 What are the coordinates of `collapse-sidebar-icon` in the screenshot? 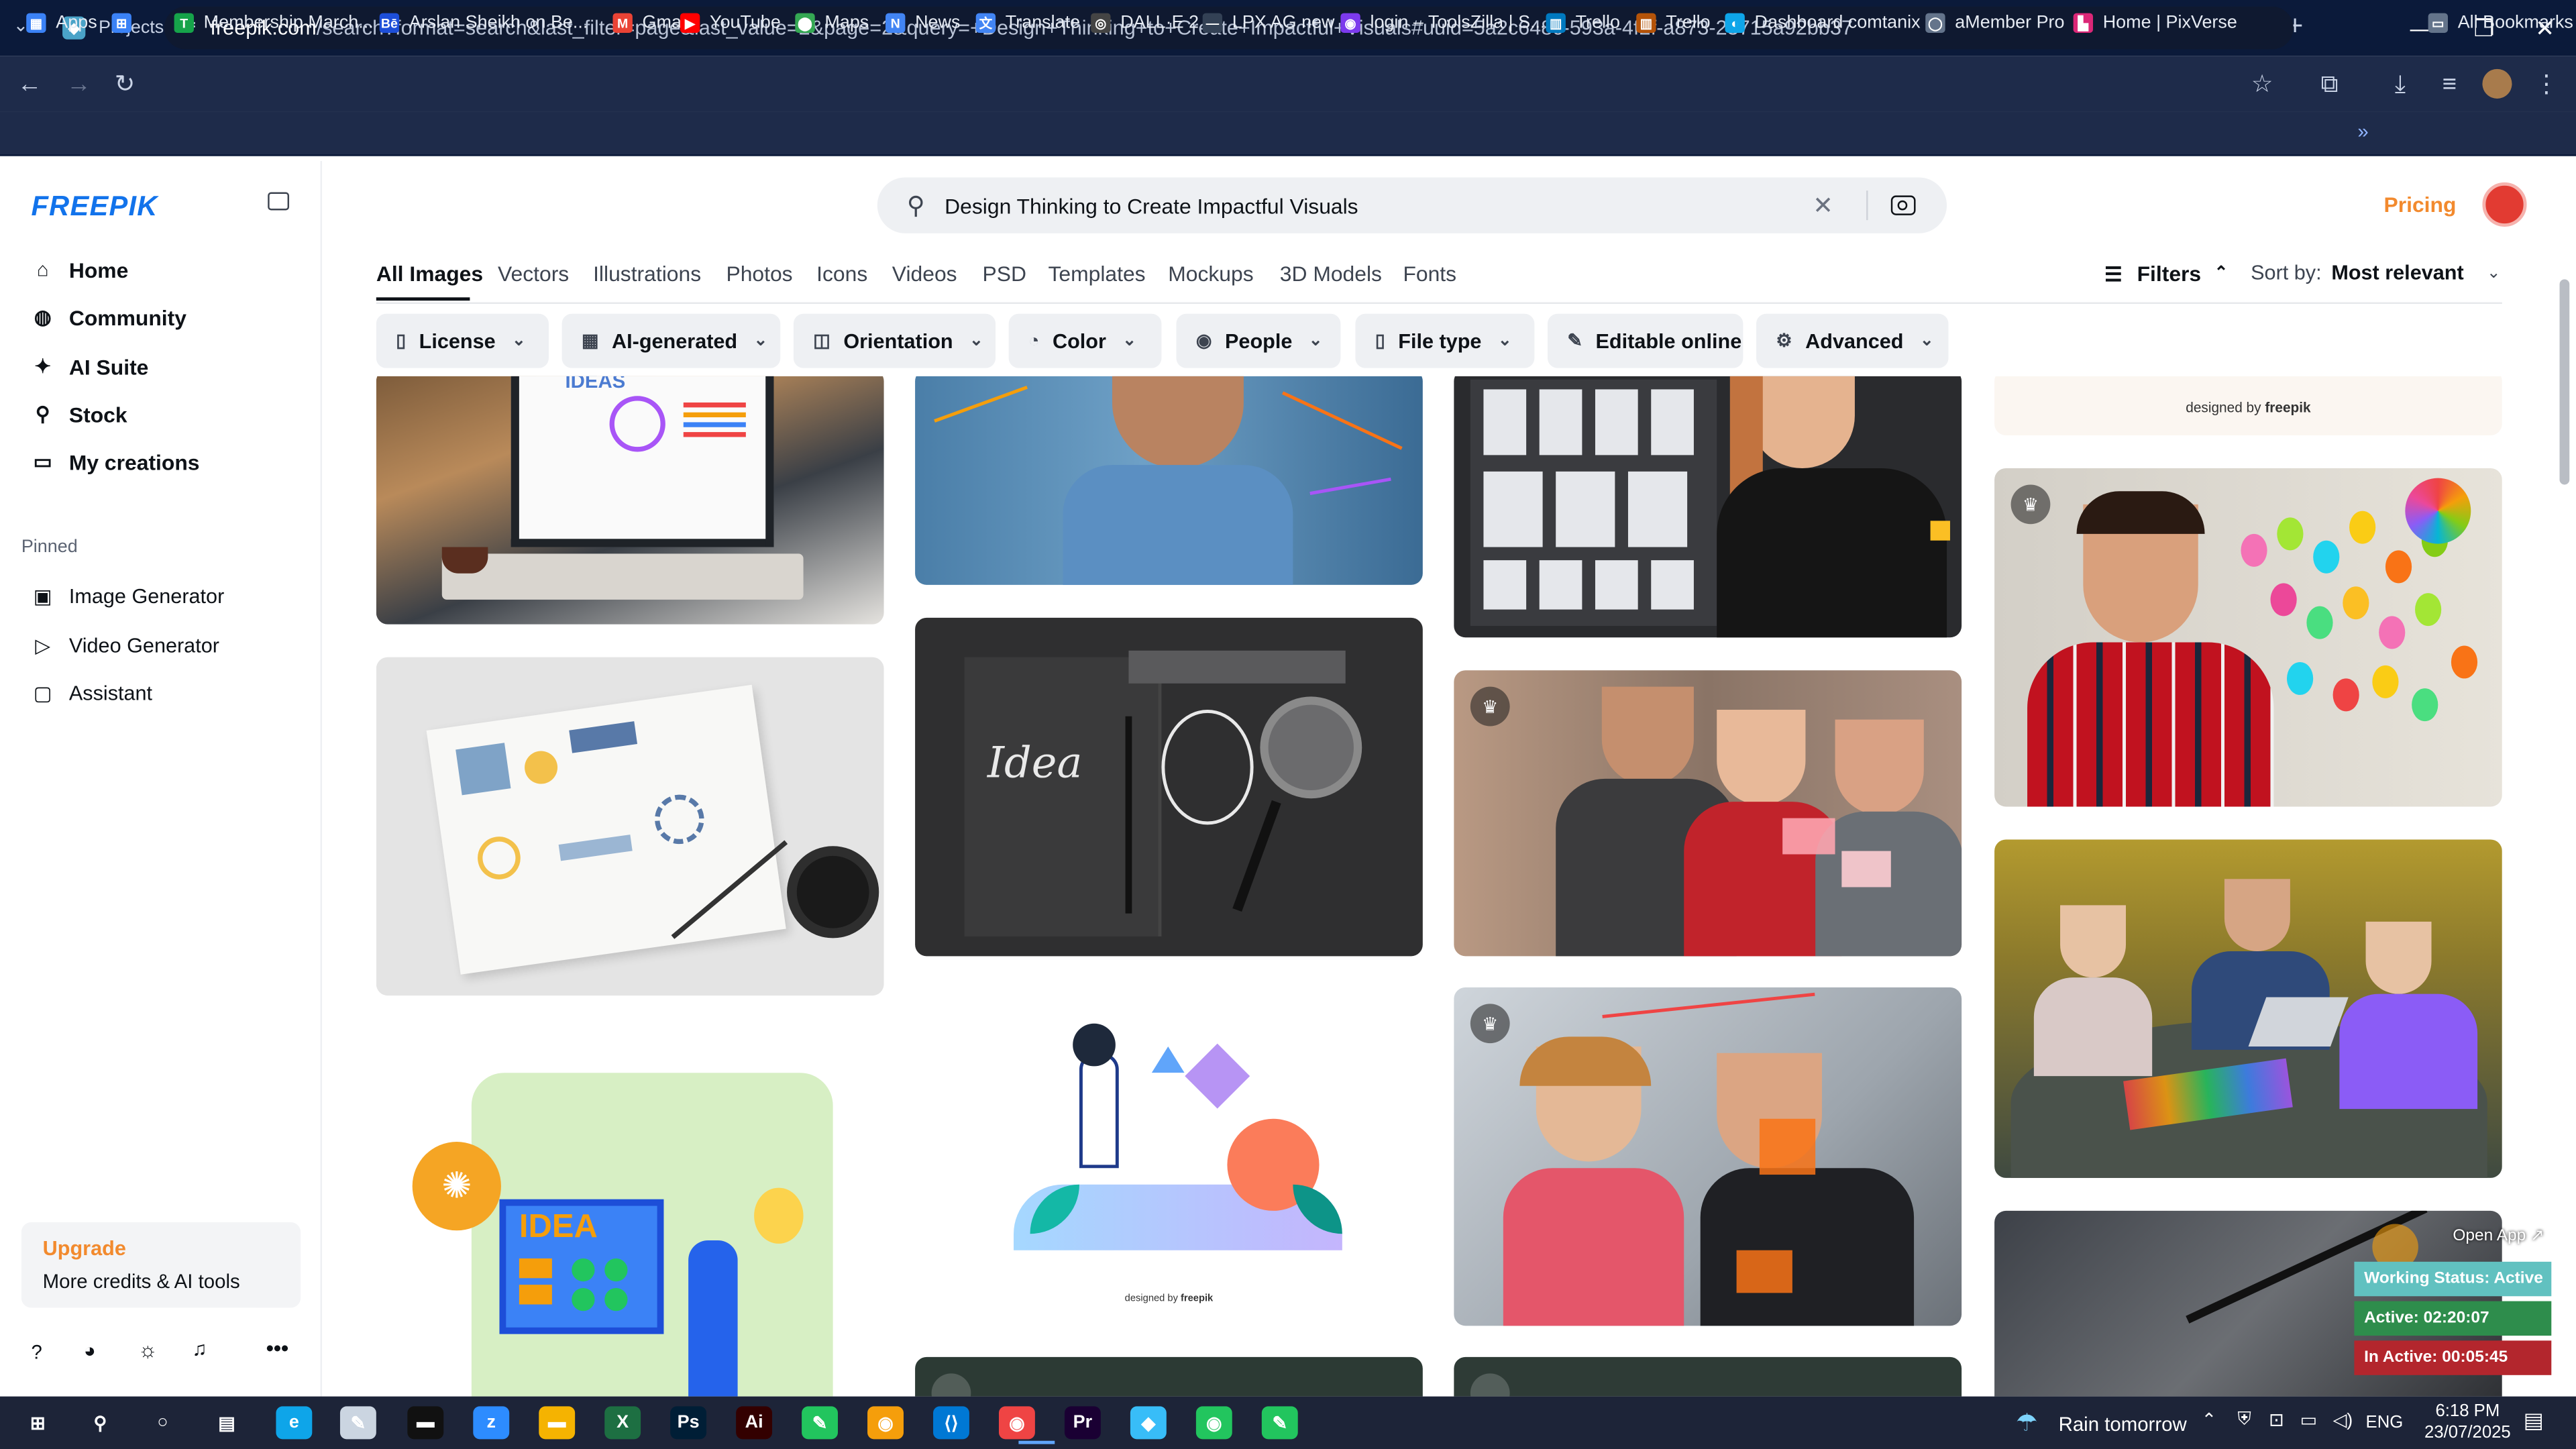 It's located at (279, 201).